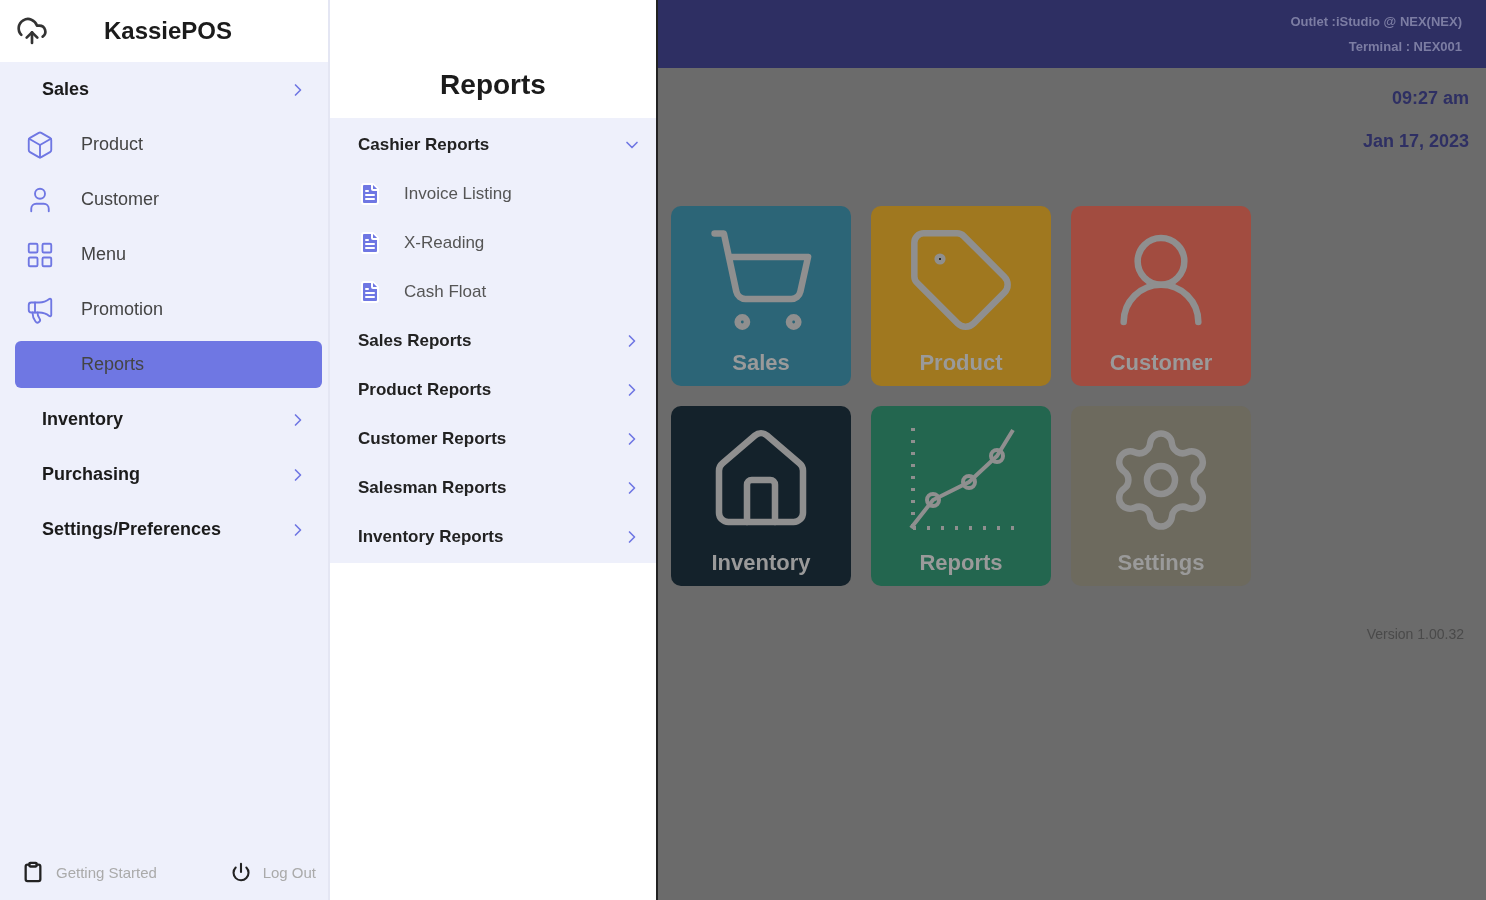  Describe the element at coordinates (493, 536) in the screenshot. I see `report-section: Inventory Reports` at that location.